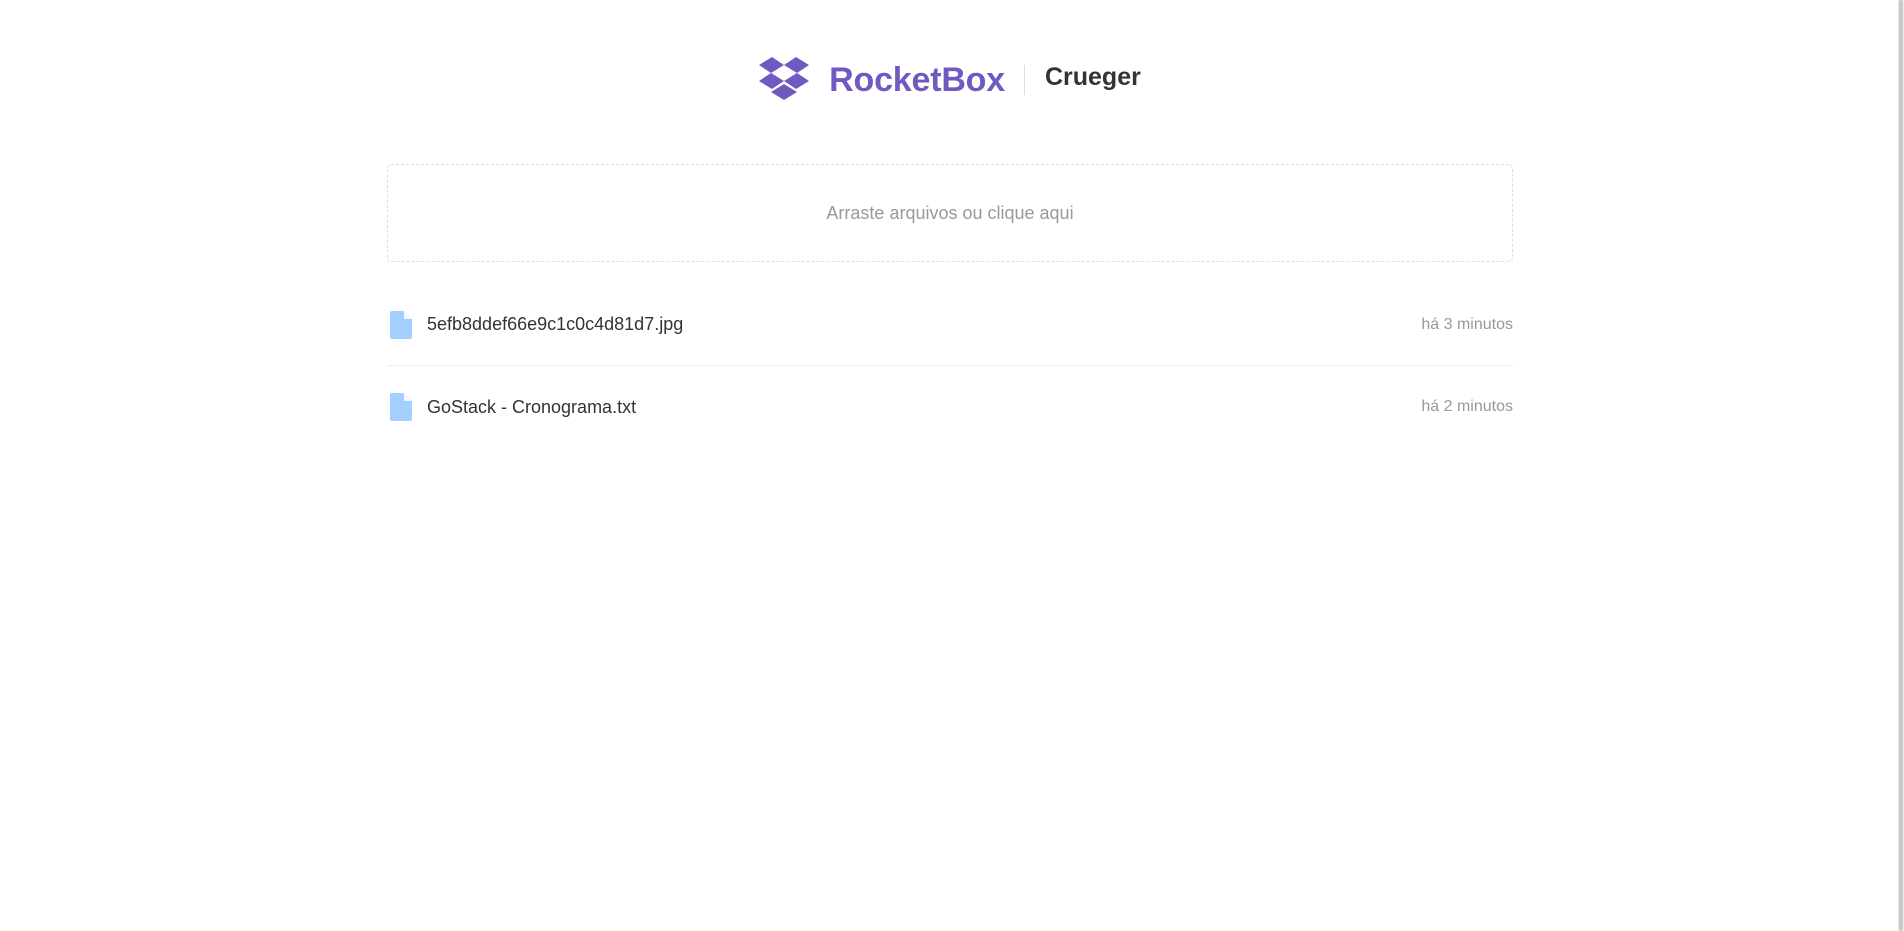 This screenshot has width=1904, height=931. I want to click on file-name: GoStack - Cronograma.txt, so click(532, 406).